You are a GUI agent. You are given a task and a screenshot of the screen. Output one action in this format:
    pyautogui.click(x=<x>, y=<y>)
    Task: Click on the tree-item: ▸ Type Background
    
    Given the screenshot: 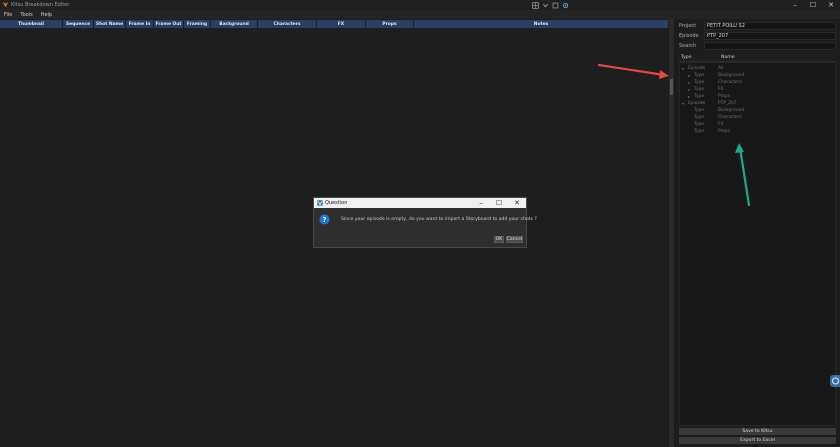 What is the action you would take?
    pyautogui.click(x=716, y=75)
    